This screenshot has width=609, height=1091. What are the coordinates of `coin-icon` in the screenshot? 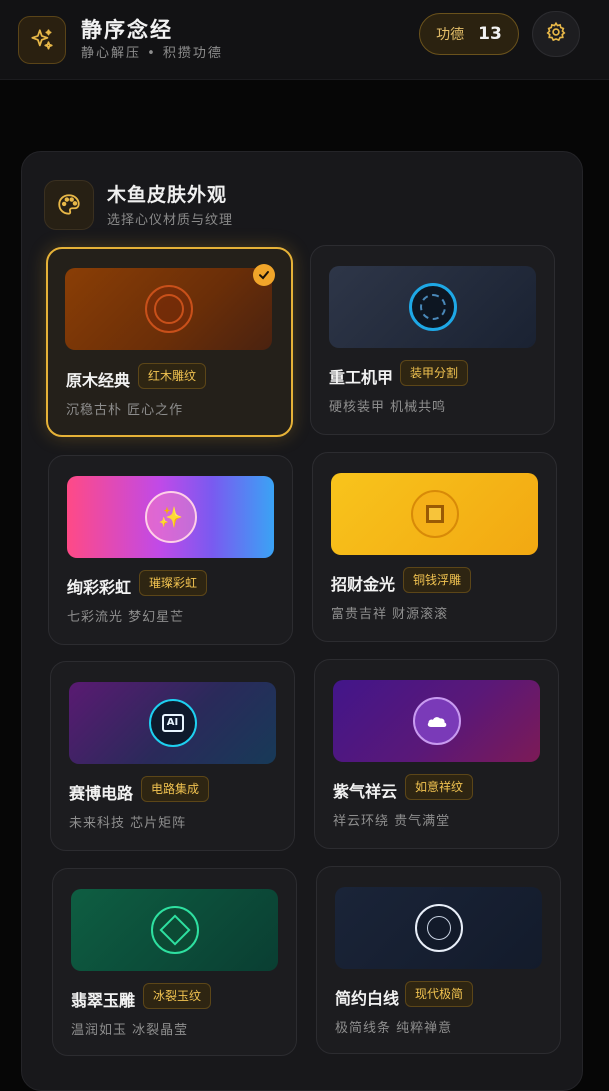 It's located at (434, 514).